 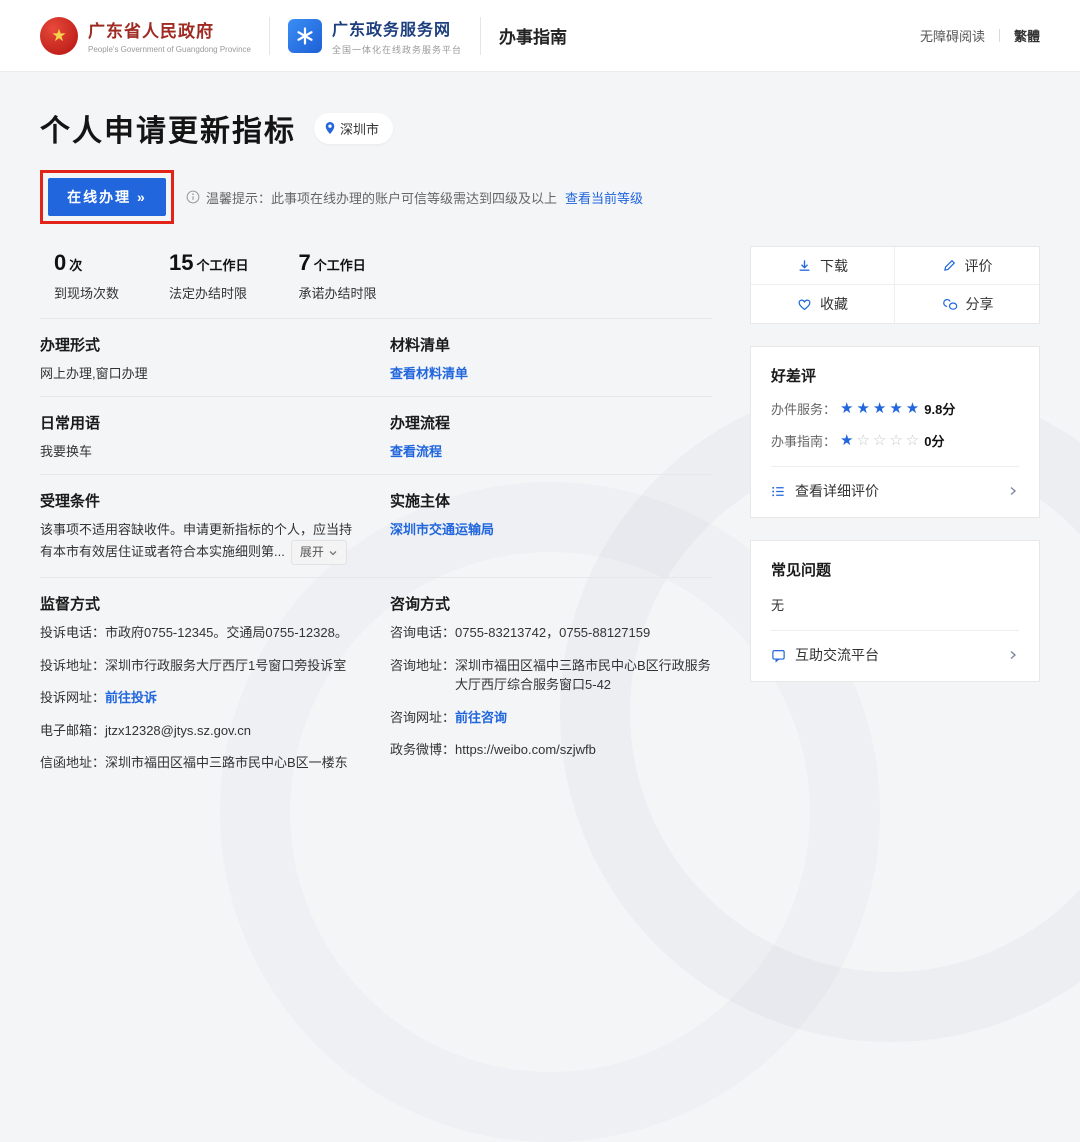 What do you see at coordinates (396, 49) in the screenshot?
I see `portal-subtitle: 全国一体化在线政务服务平台` at bounding box center [396, 49].